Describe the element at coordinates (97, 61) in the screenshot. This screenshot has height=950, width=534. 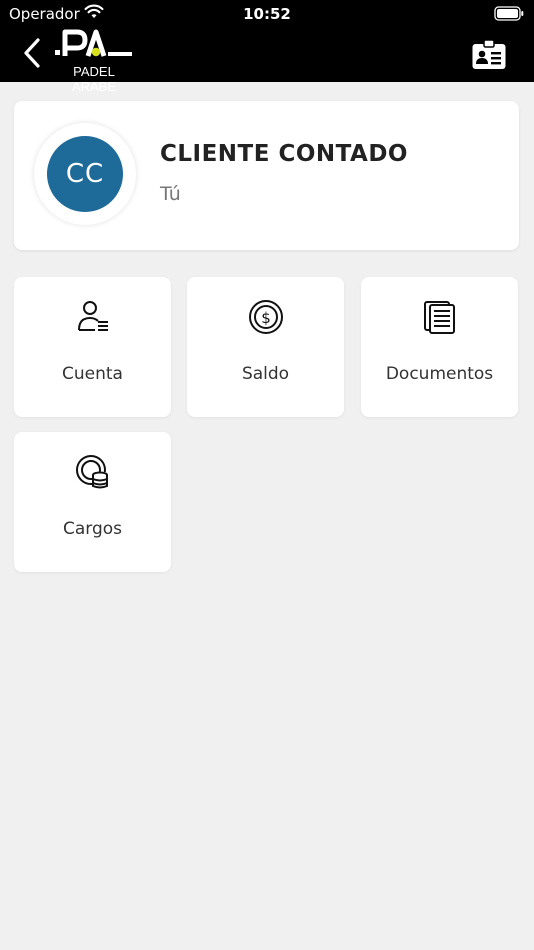
I see `padel-arabe-logo: PADEL ARABE` at that location.